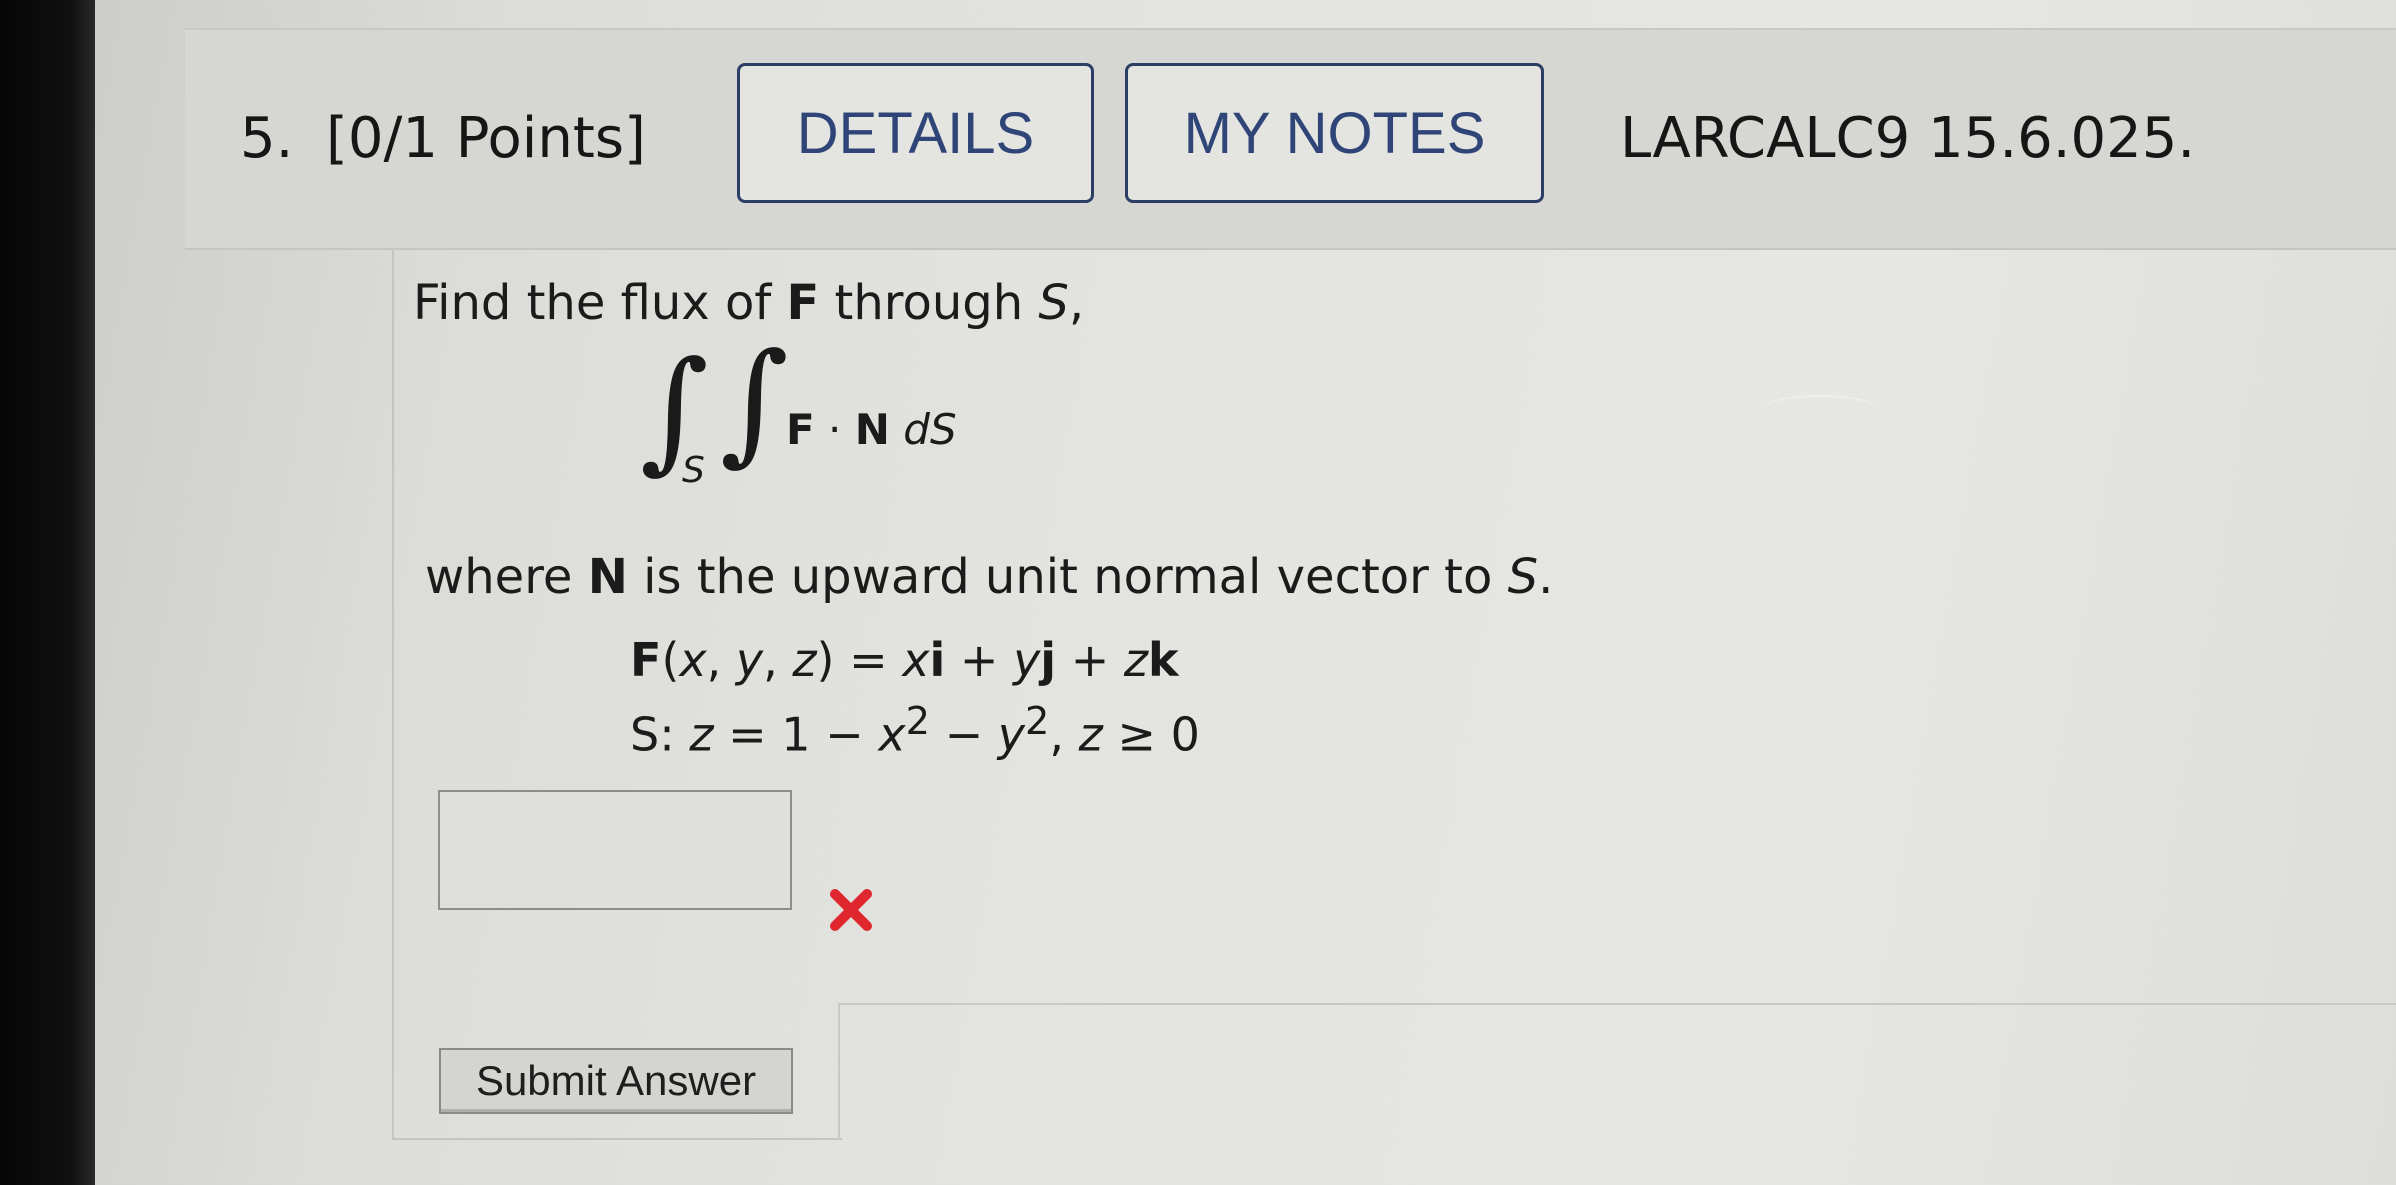 Image resolution: width=2396 pixels, height=1185 pixels. What do you see at coordinates (486, 138) in the screenshot?
I see `question-points: [0/1 Points]` at bounding box center [486, 138].